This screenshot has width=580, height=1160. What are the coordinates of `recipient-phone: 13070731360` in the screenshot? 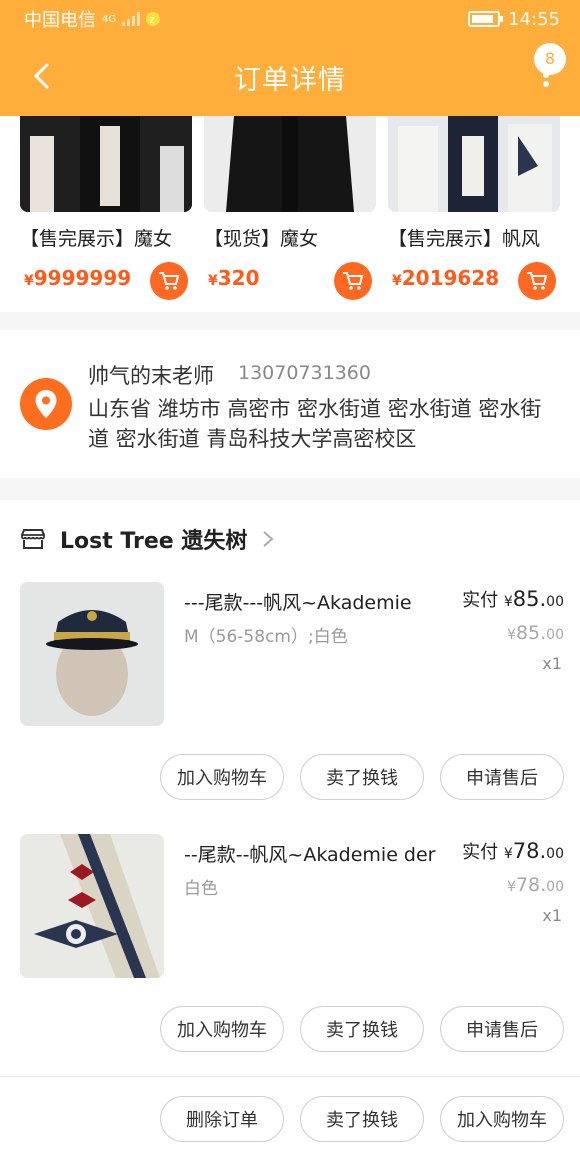 It's located at (304, 373).